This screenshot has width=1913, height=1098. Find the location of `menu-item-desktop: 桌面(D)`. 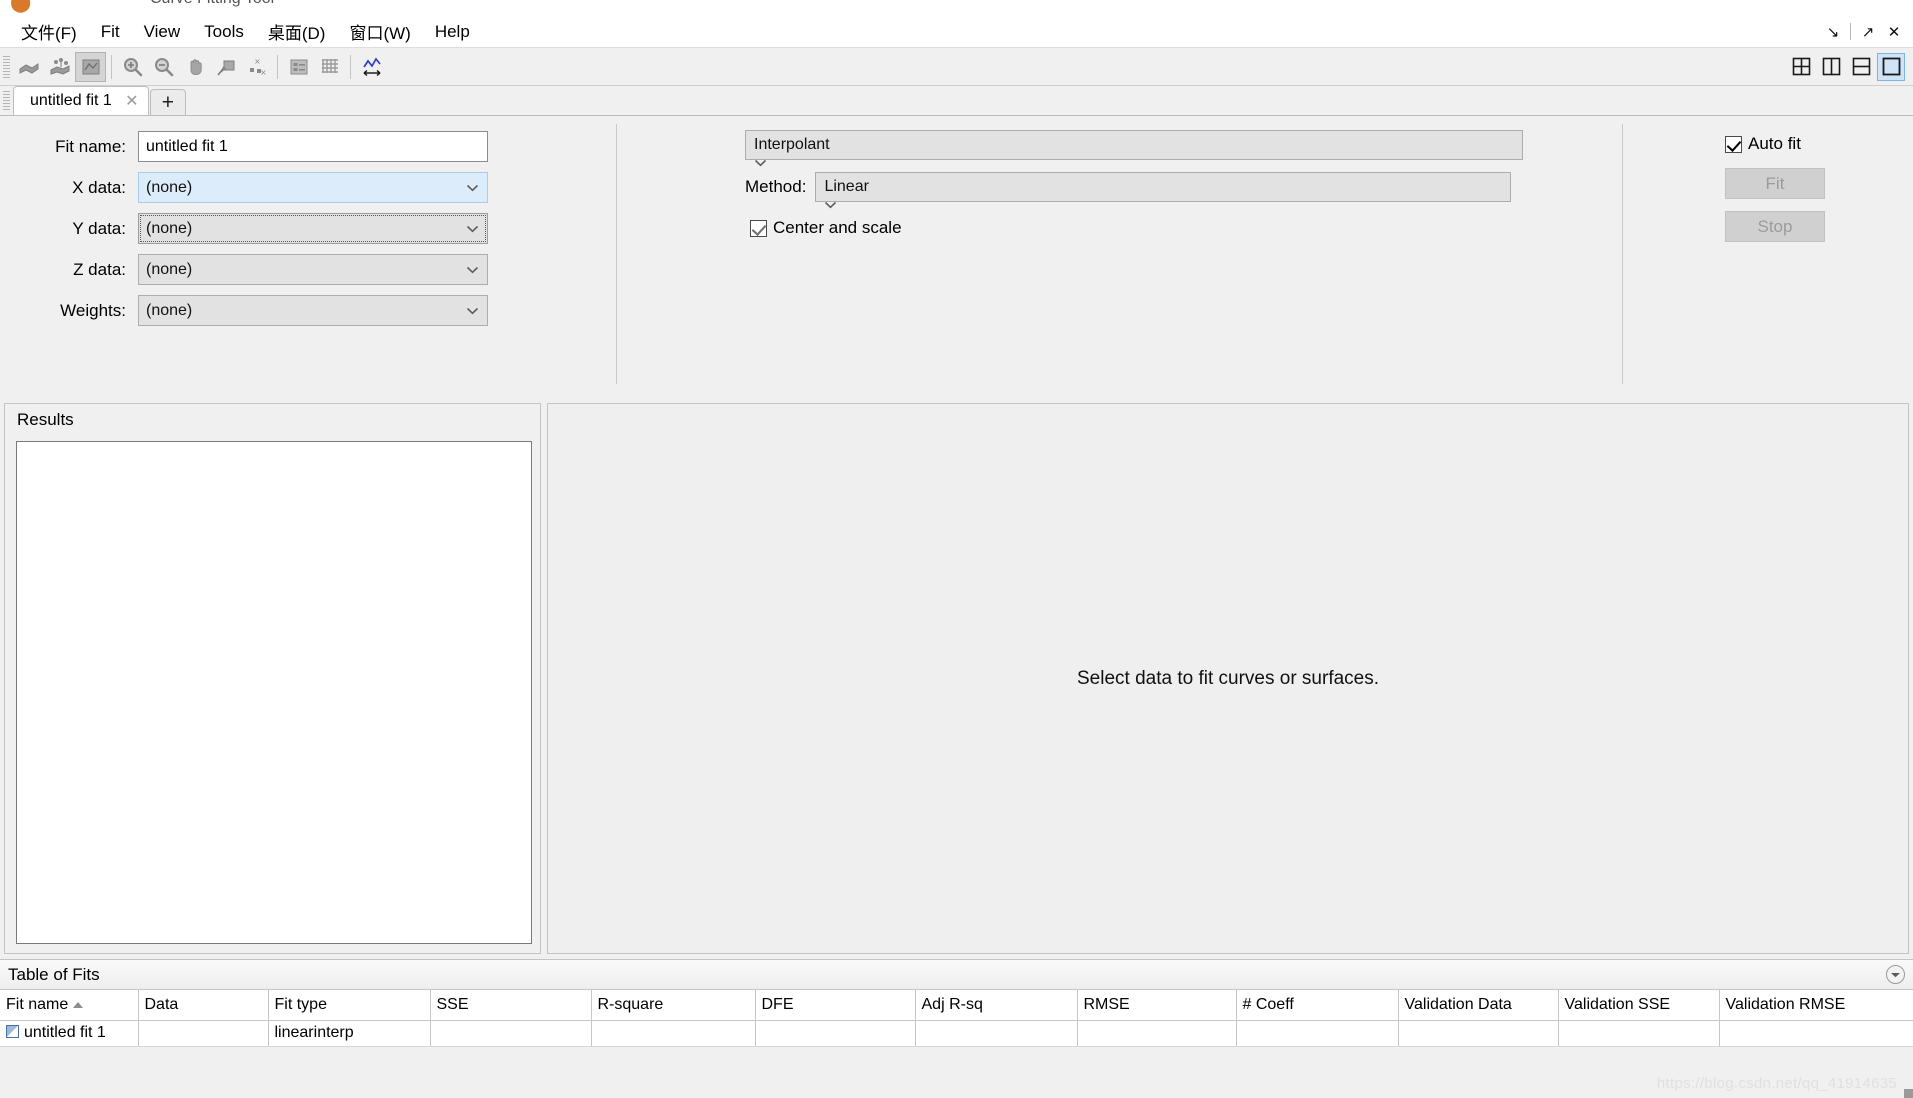

menu-item-desktop: 桌面(D) is located at coordinates (297, 31).